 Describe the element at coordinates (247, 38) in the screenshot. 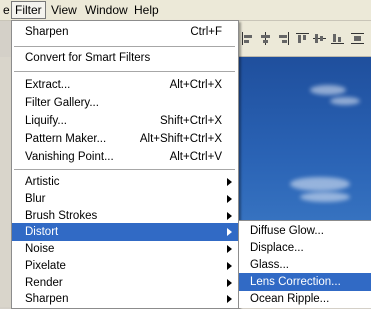

I see `align-left-icon` at that location.